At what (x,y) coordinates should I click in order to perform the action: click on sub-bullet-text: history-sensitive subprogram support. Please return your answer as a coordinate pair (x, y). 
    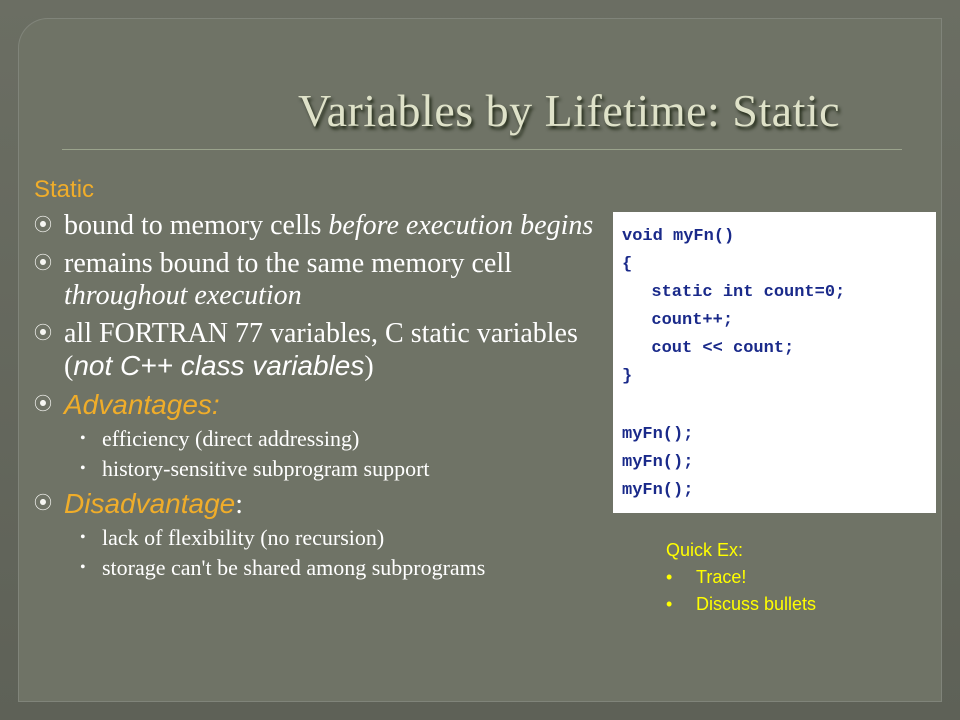
    Looking at the image, I should click on (266, 468).